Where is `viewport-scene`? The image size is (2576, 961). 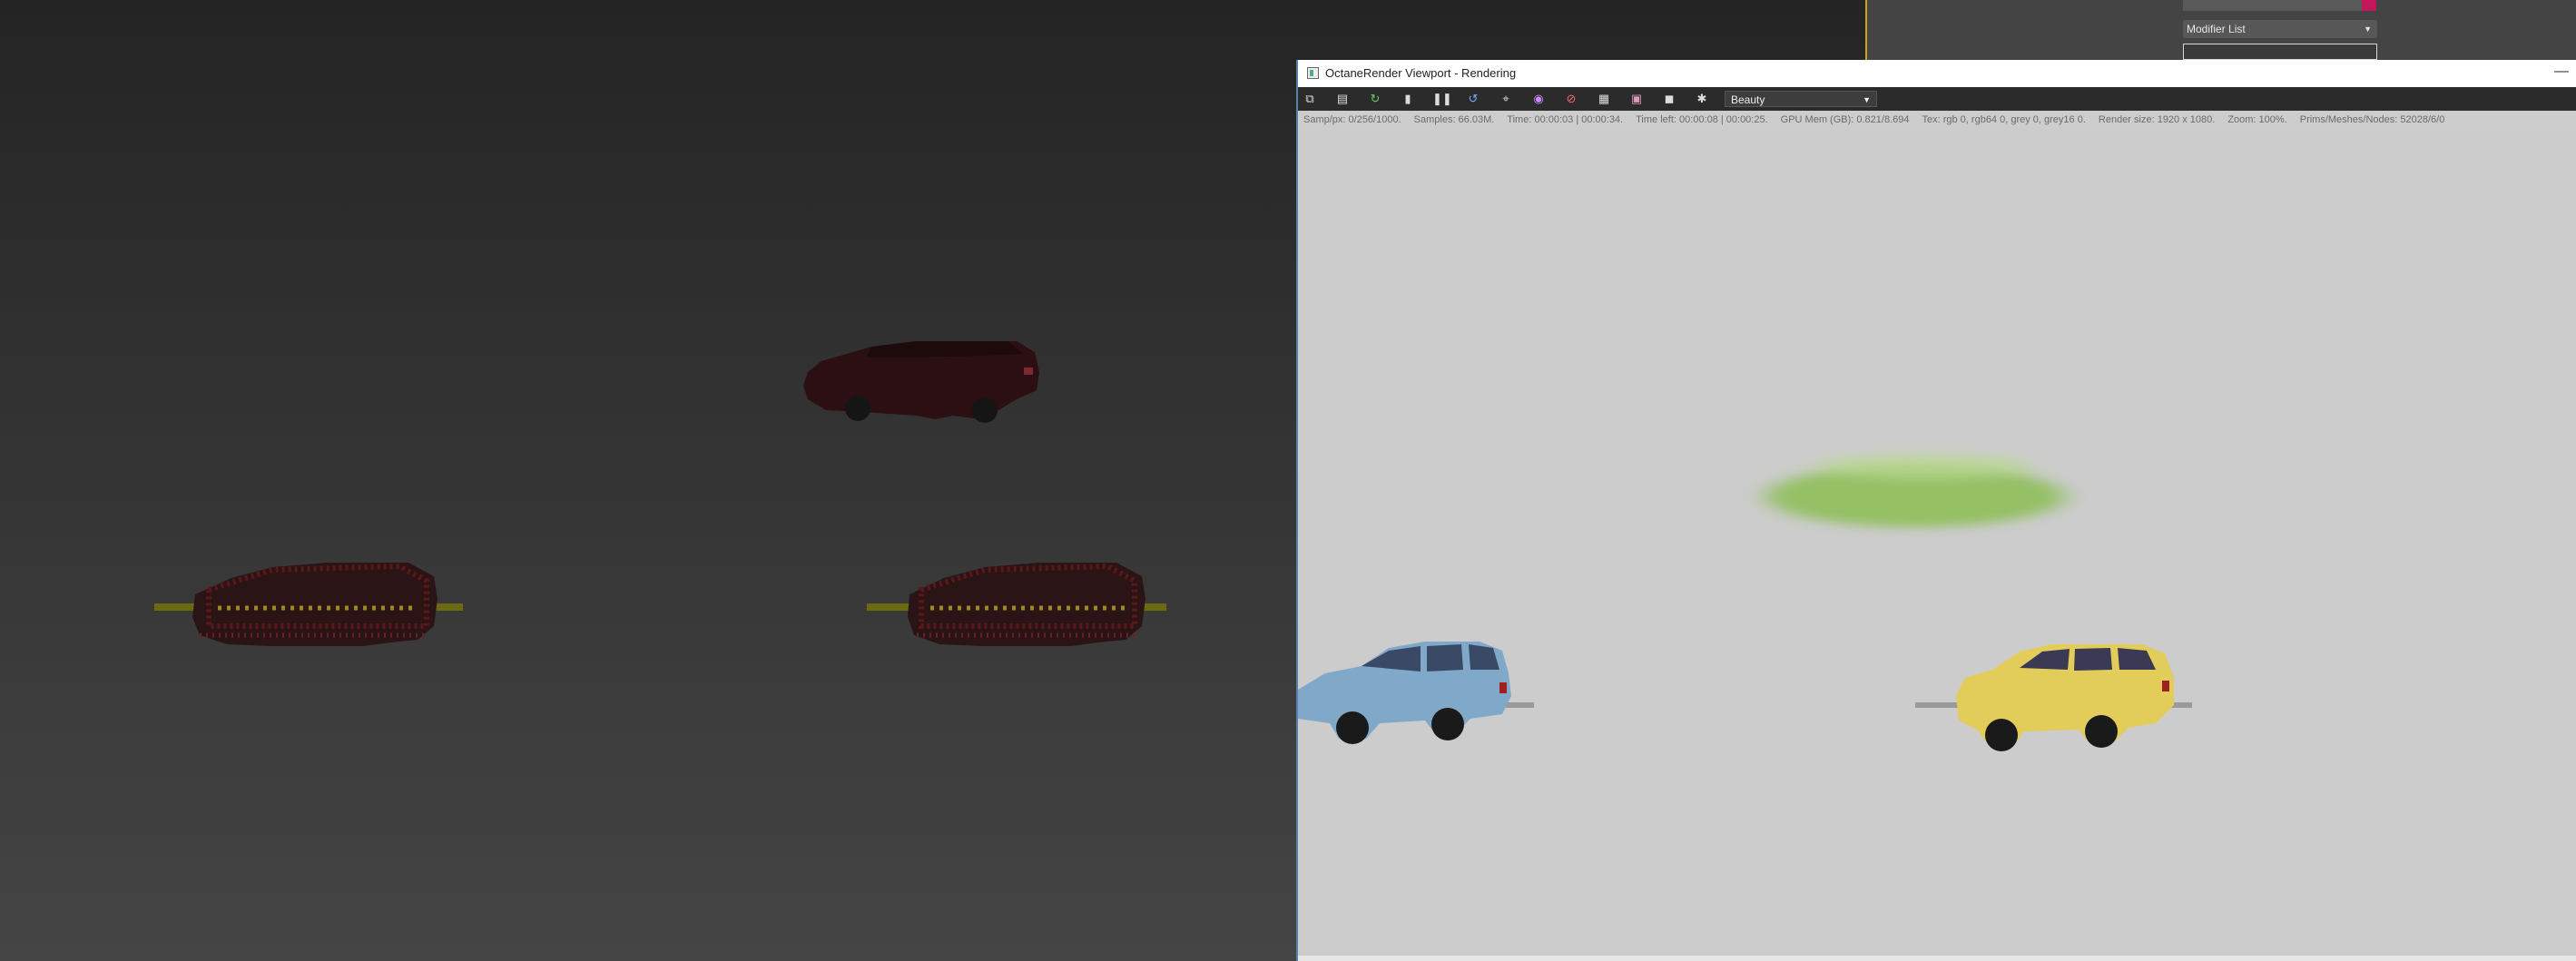
viewport-scene is located at coordinates (660, 493).